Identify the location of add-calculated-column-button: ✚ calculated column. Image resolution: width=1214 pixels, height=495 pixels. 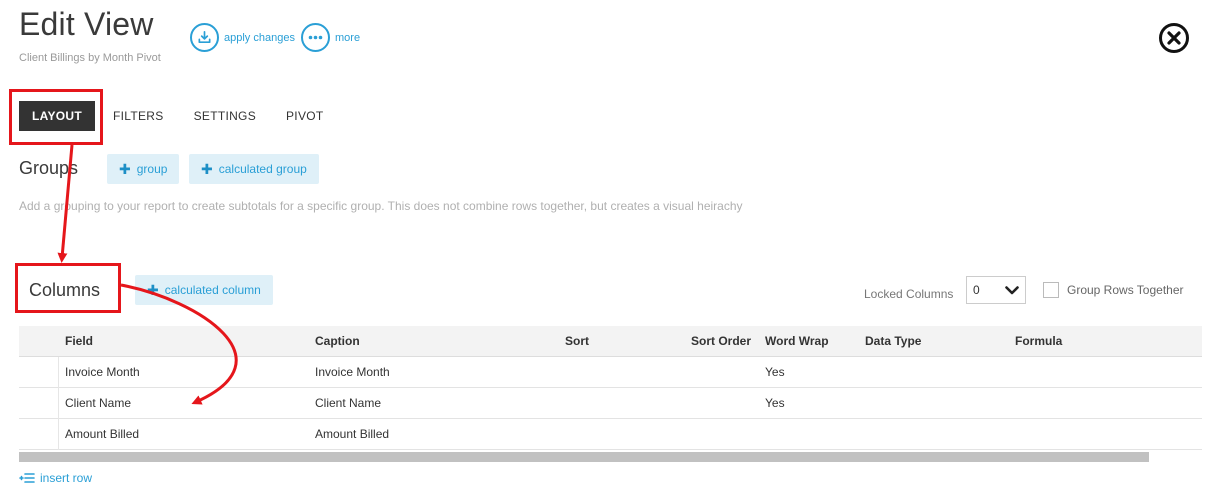
(204, 290).